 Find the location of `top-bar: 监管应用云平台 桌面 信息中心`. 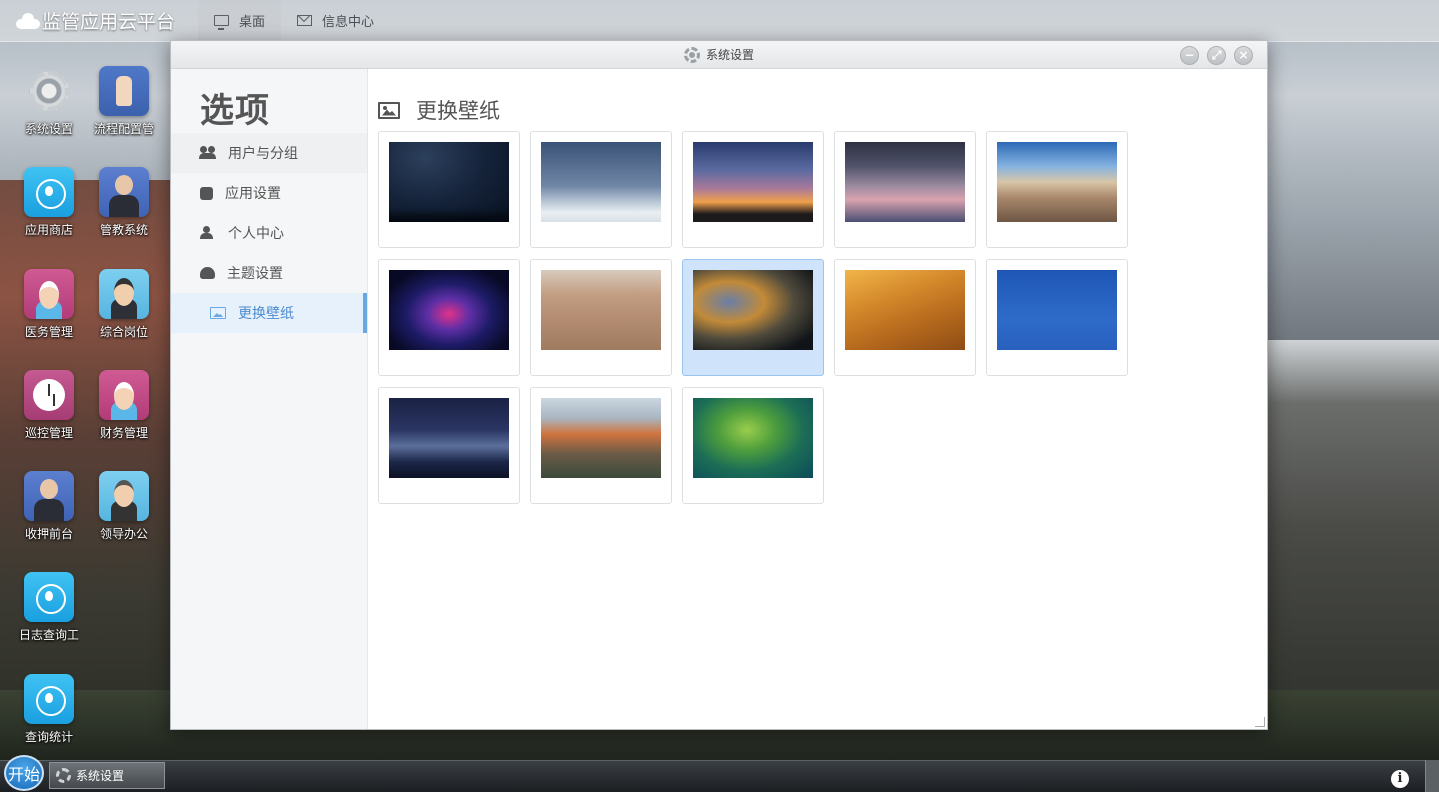

top-bar: 监管应用云平台 桌面 信息中心 is located at coordinates (719, 21).